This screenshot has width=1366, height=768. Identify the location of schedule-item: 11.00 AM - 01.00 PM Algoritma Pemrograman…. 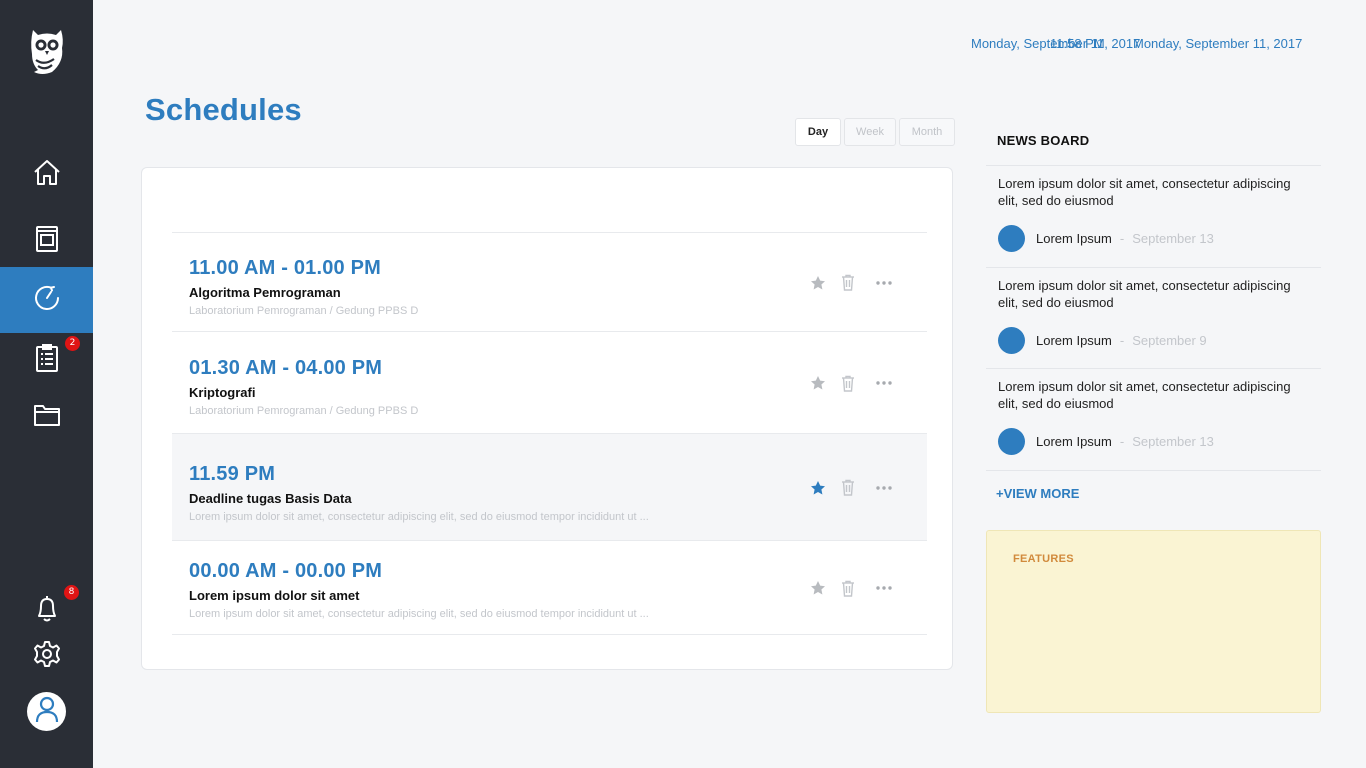
(549, 282).